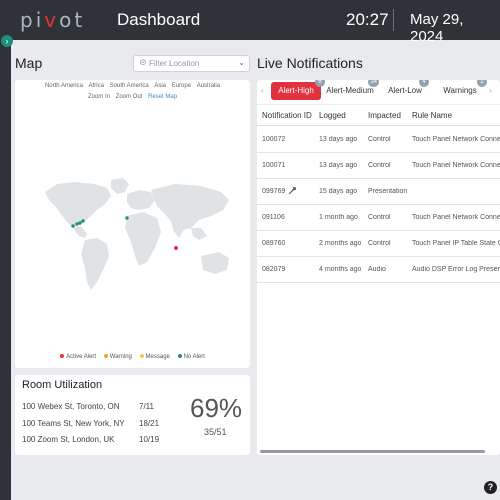  I want to click on room-value: 10/19, so click(149, 439).